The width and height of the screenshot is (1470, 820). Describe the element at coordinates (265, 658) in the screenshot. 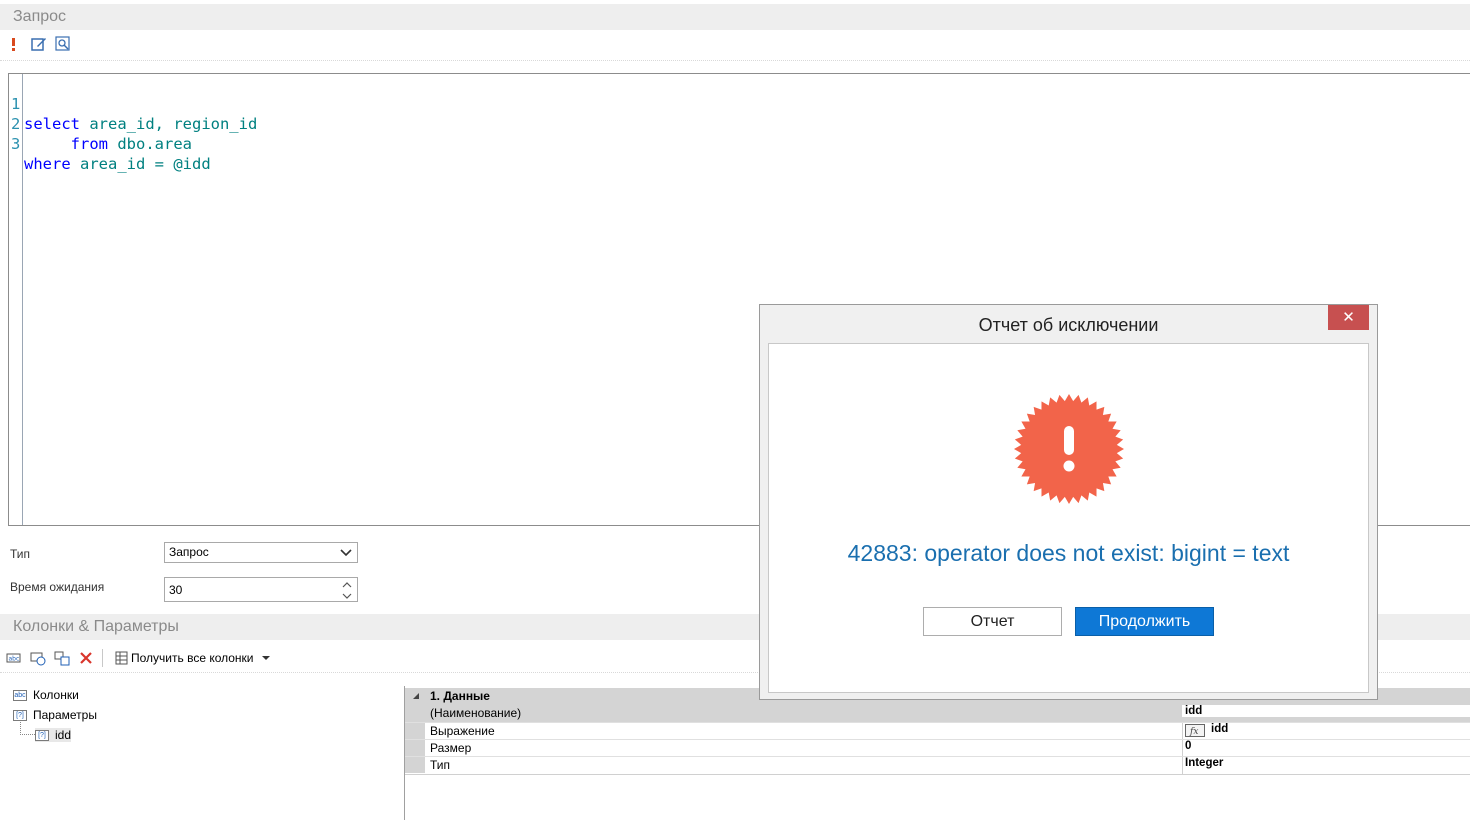

I see `dropdown-arrow-icon` at that location.